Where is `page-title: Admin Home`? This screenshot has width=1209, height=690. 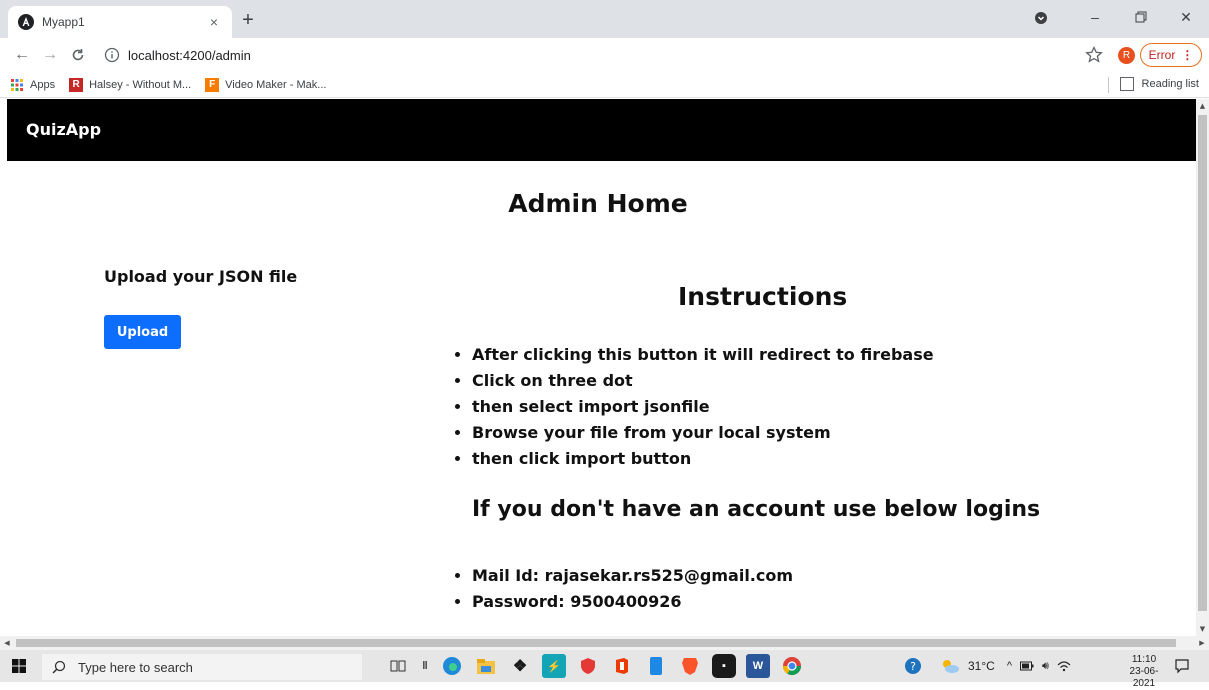
page-title: Admin Home is located at coordinates (598, 203).